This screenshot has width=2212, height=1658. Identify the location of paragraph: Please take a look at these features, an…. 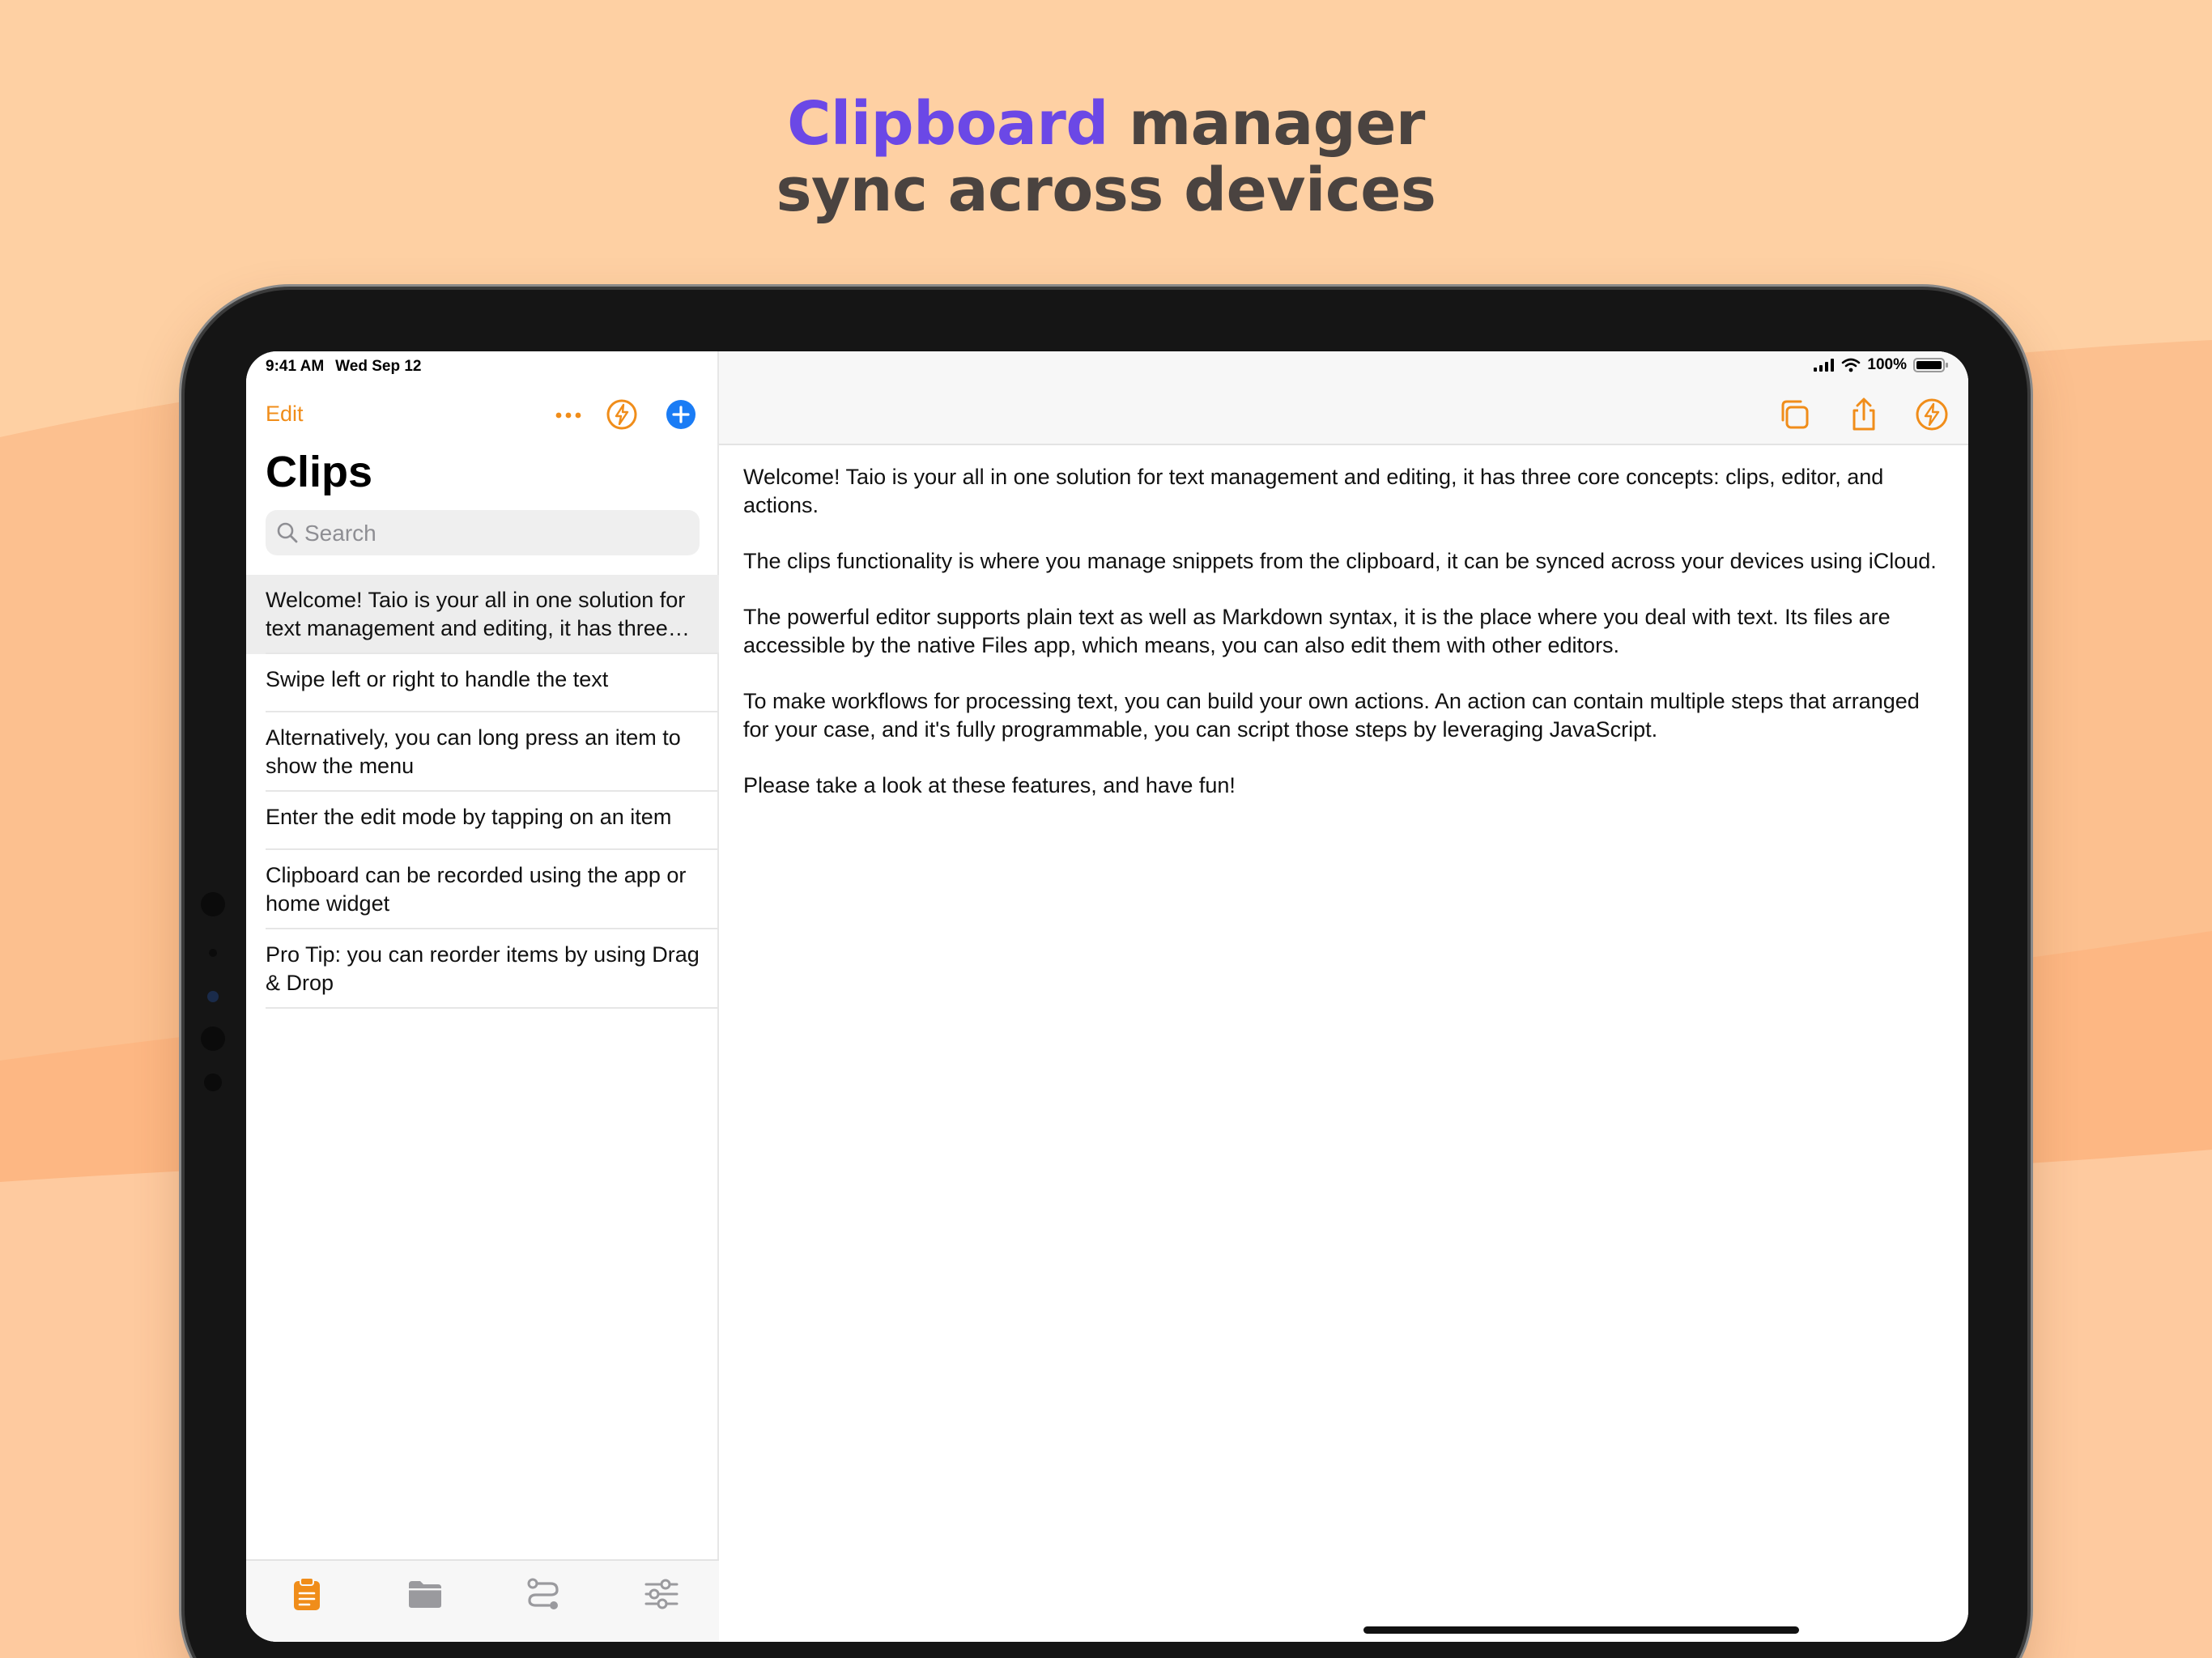
(990, 785).